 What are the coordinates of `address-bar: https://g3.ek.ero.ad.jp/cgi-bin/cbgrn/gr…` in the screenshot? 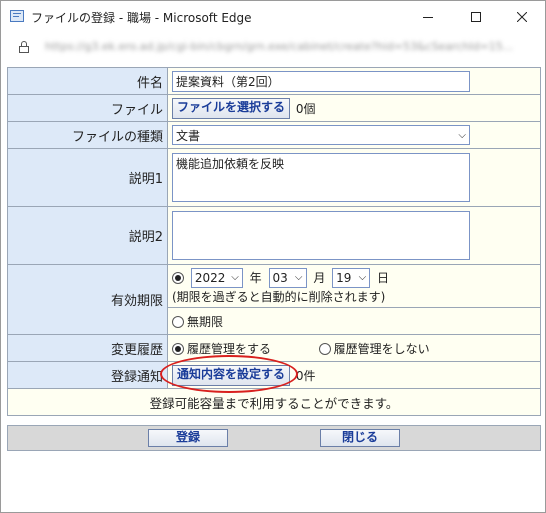 It's located at (273, 47).